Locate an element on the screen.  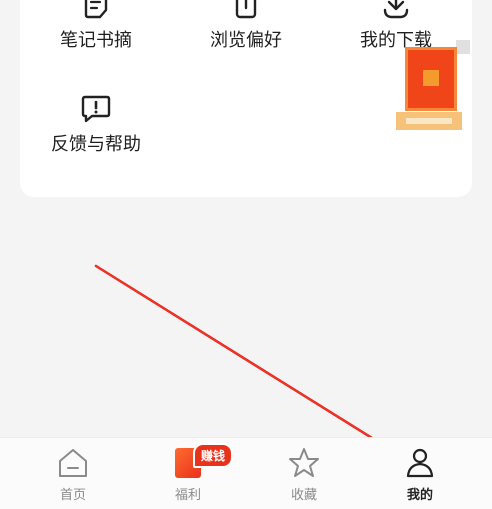
feedback-label: 反馈与帮助 is located at coordinates (96, 144).